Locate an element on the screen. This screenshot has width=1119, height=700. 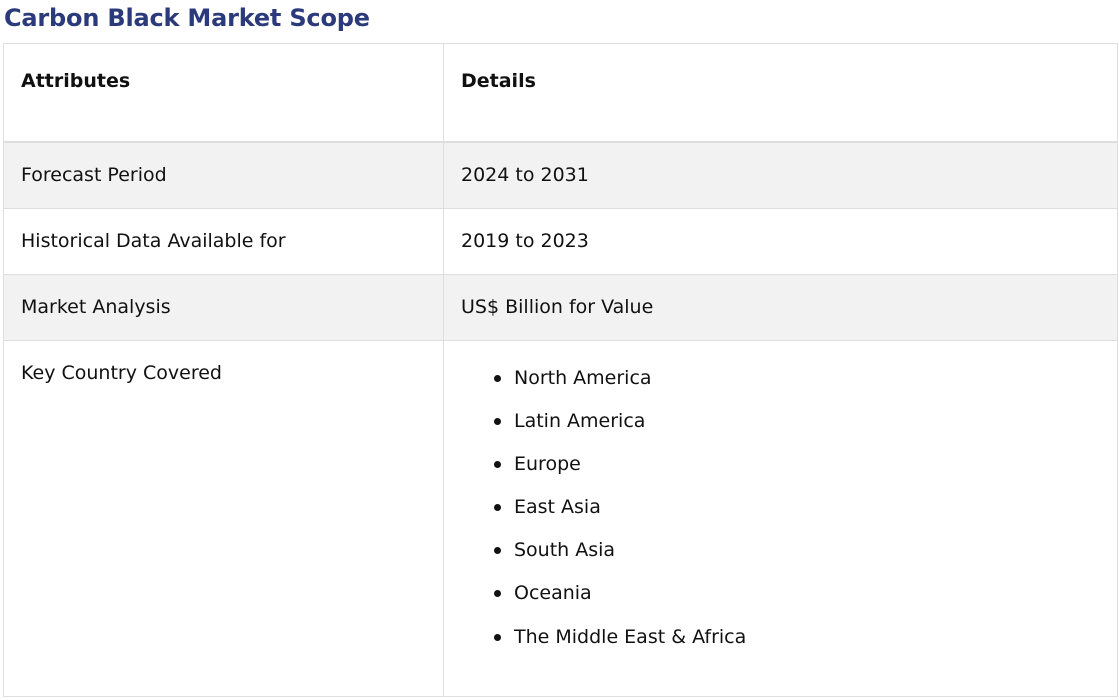
list-item: East Asia is located at coordinates (805, 513).